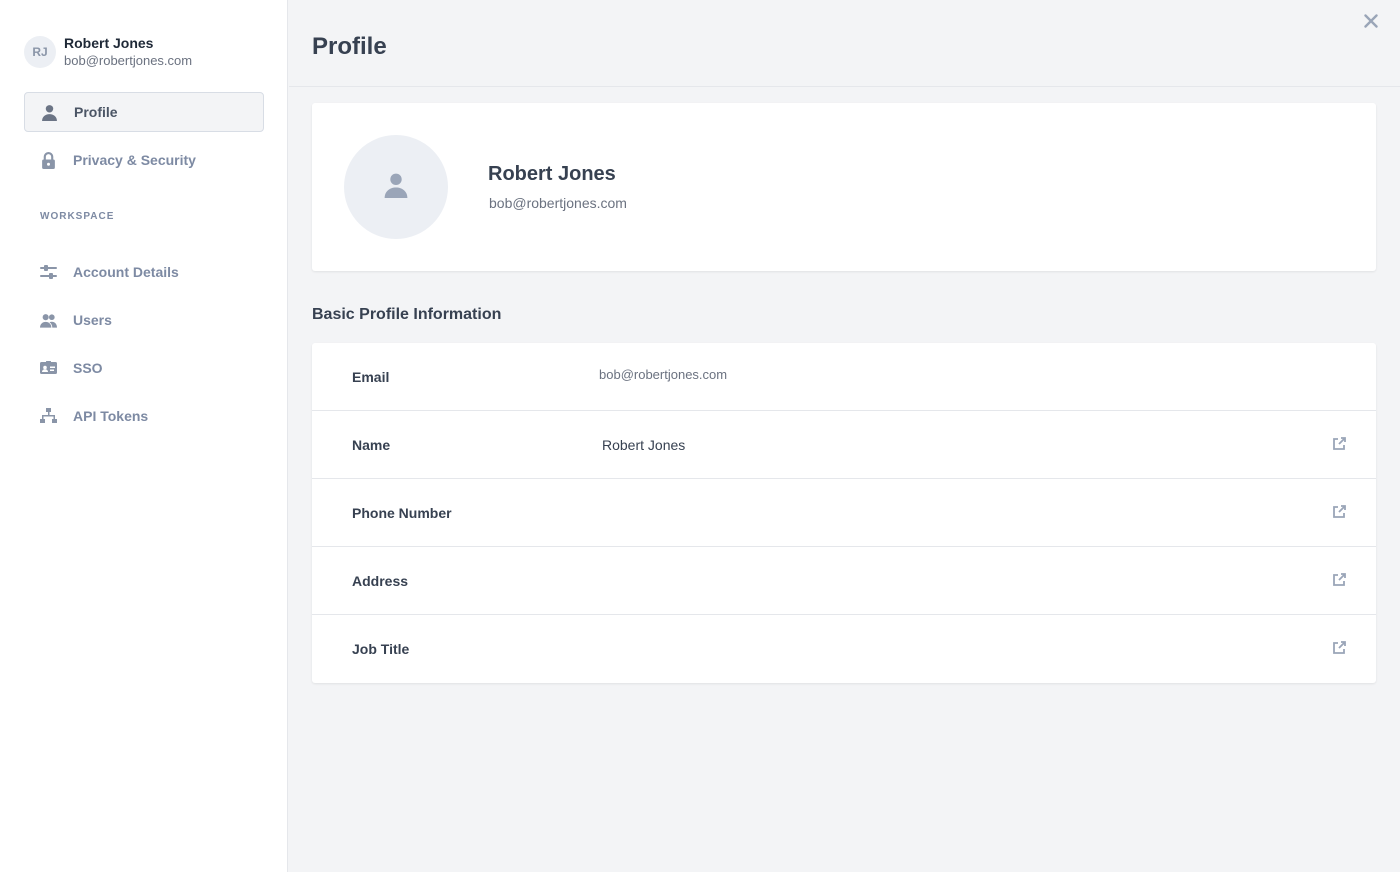 This screenshot has height=872, width=1400. Describe the element at coordinates (844, 43) in the screenshot. I see `main-header: Profile` at that location.